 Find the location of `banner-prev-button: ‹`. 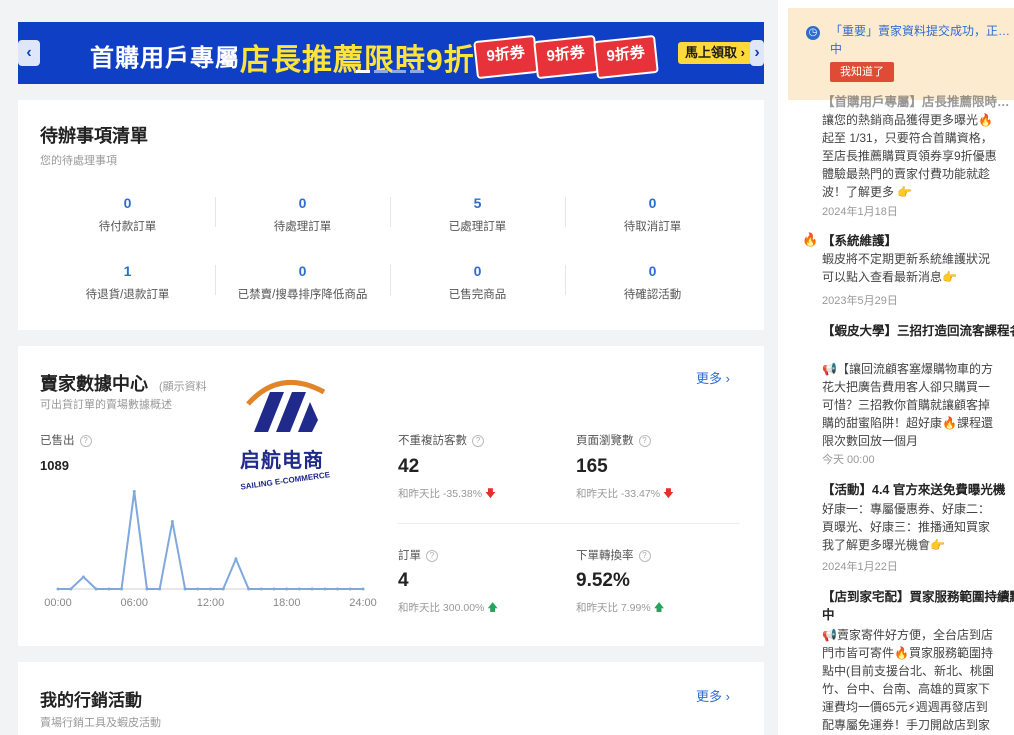

banner-prev-button: ‹ is located at coordinates (29, 53).